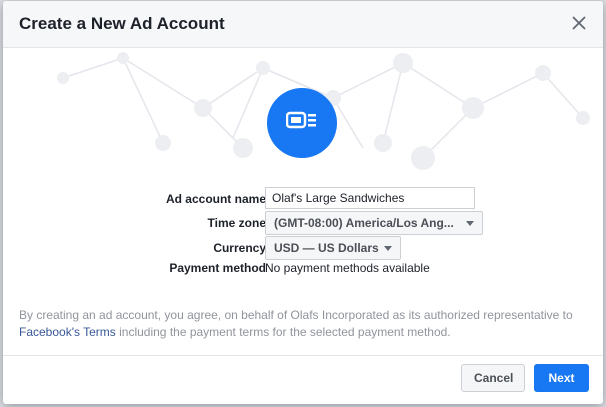 The width and height of the screenshot is (606, 407). I want to click on ad-account-name-input, so click(370, 198).